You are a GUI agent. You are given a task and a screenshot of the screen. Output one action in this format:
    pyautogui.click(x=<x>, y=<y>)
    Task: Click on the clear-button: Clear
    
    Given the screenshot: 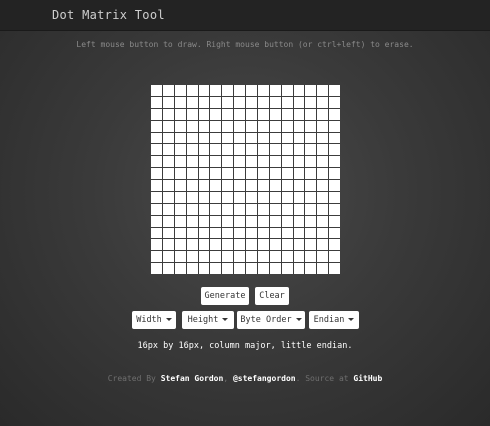 What is the action you would take?
    pyautogui.click(x=272, y=296)
    